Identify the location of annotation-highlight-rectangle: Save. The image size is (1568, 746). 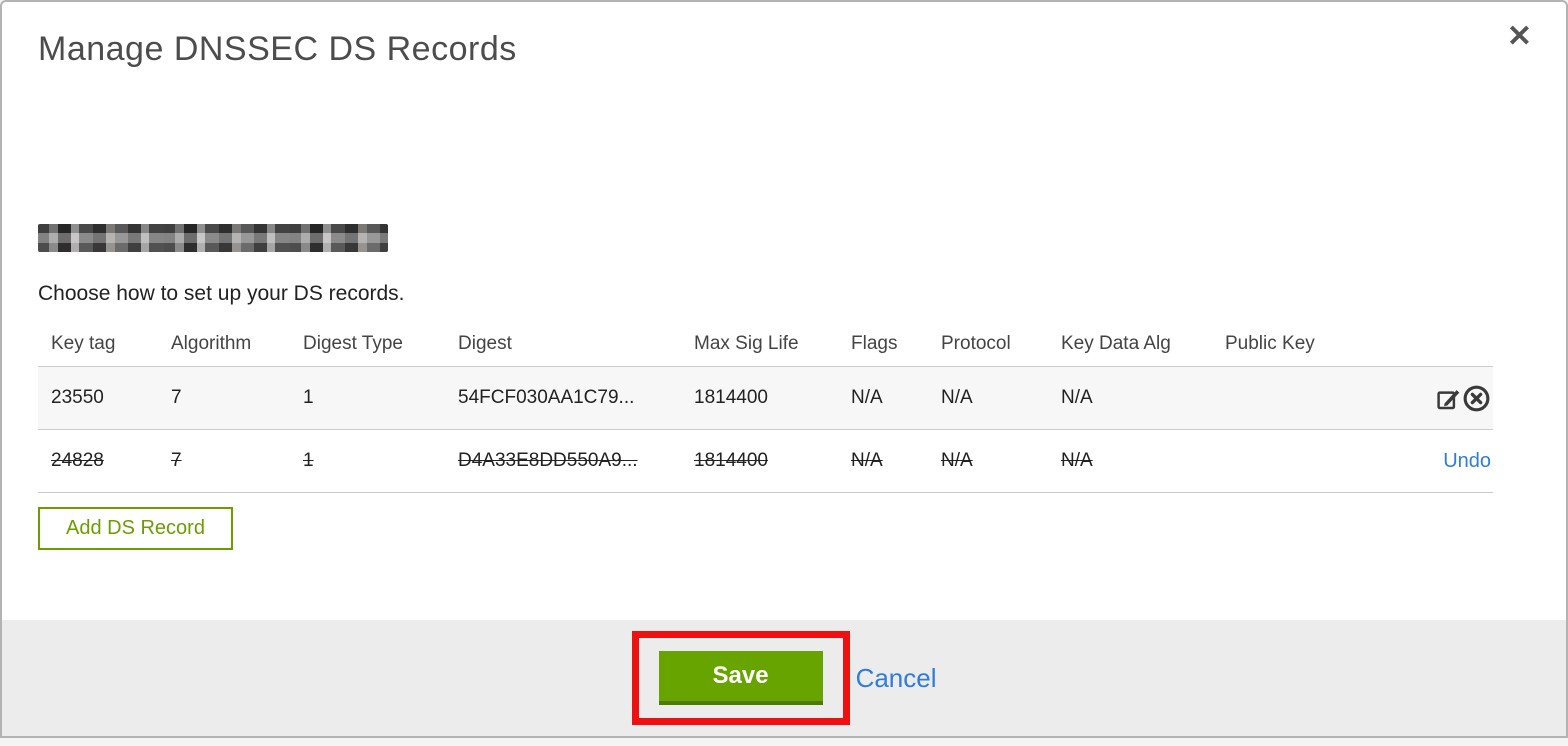
(740, 678).